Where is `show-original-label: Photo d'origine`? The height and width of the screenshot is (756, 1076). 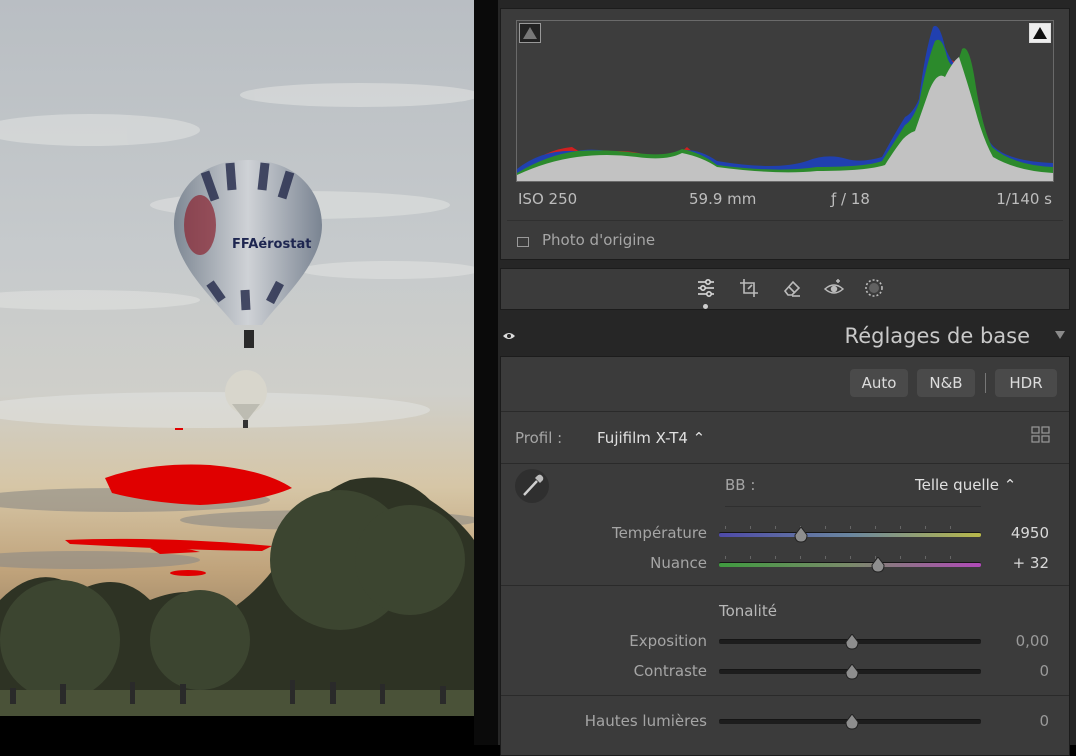 show-original-label: Photo d'origine is located at coordinates (598, 240).